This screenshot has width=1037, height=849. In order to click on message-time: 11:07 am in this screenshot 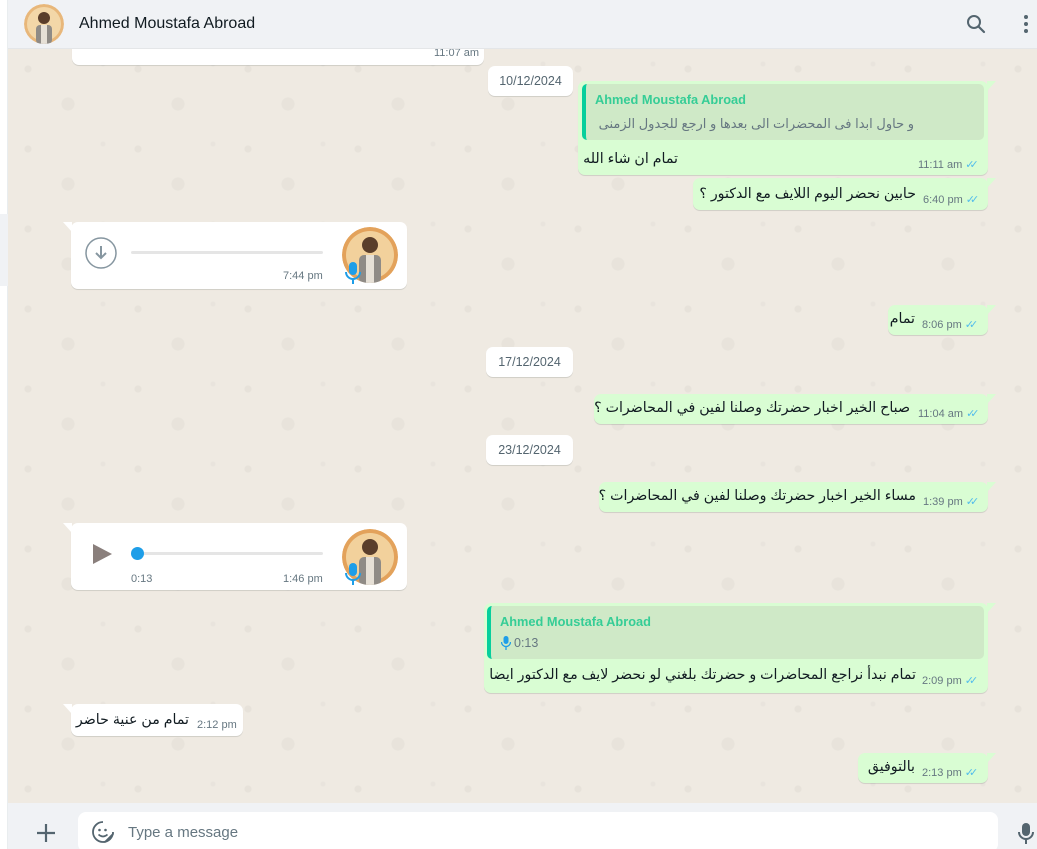, I will do `click(457, 54)`.